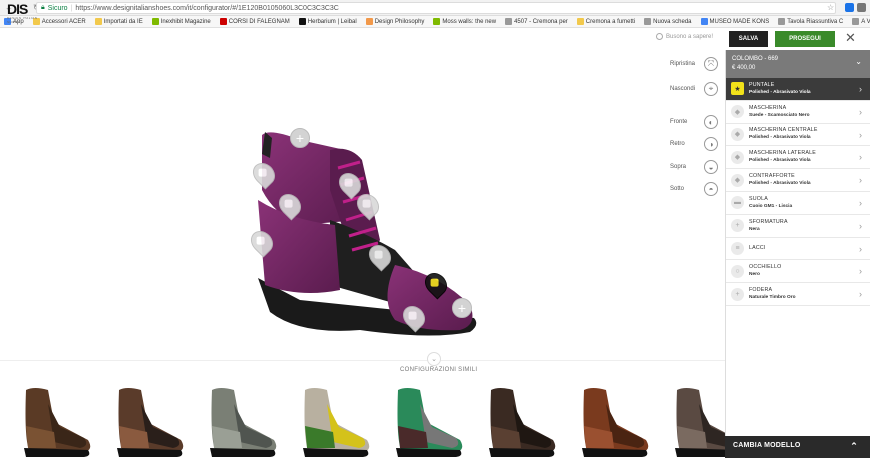 Image resolution: width=870 pixels, height=458 pixels. I want to click on view-label: Retro, so click(677, 144).